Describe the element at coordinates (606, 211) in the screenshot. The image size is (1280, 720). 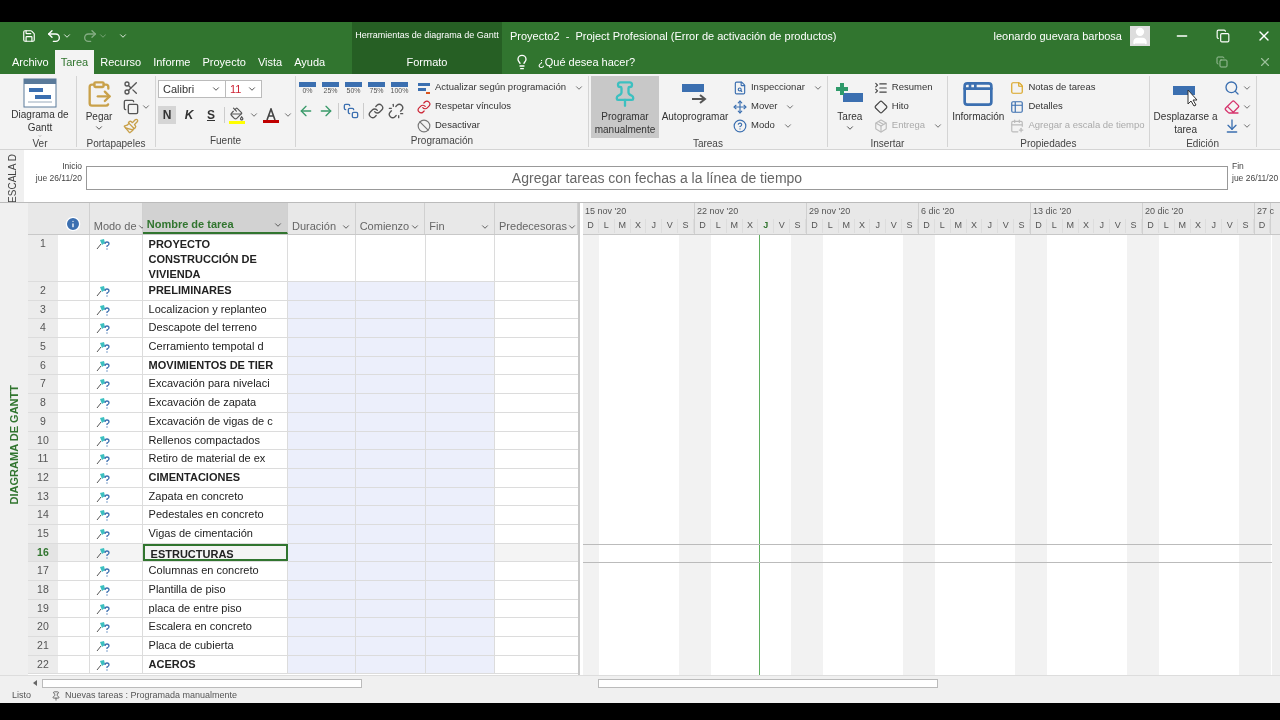
I see `week-label: 15 nov '20` at that location.